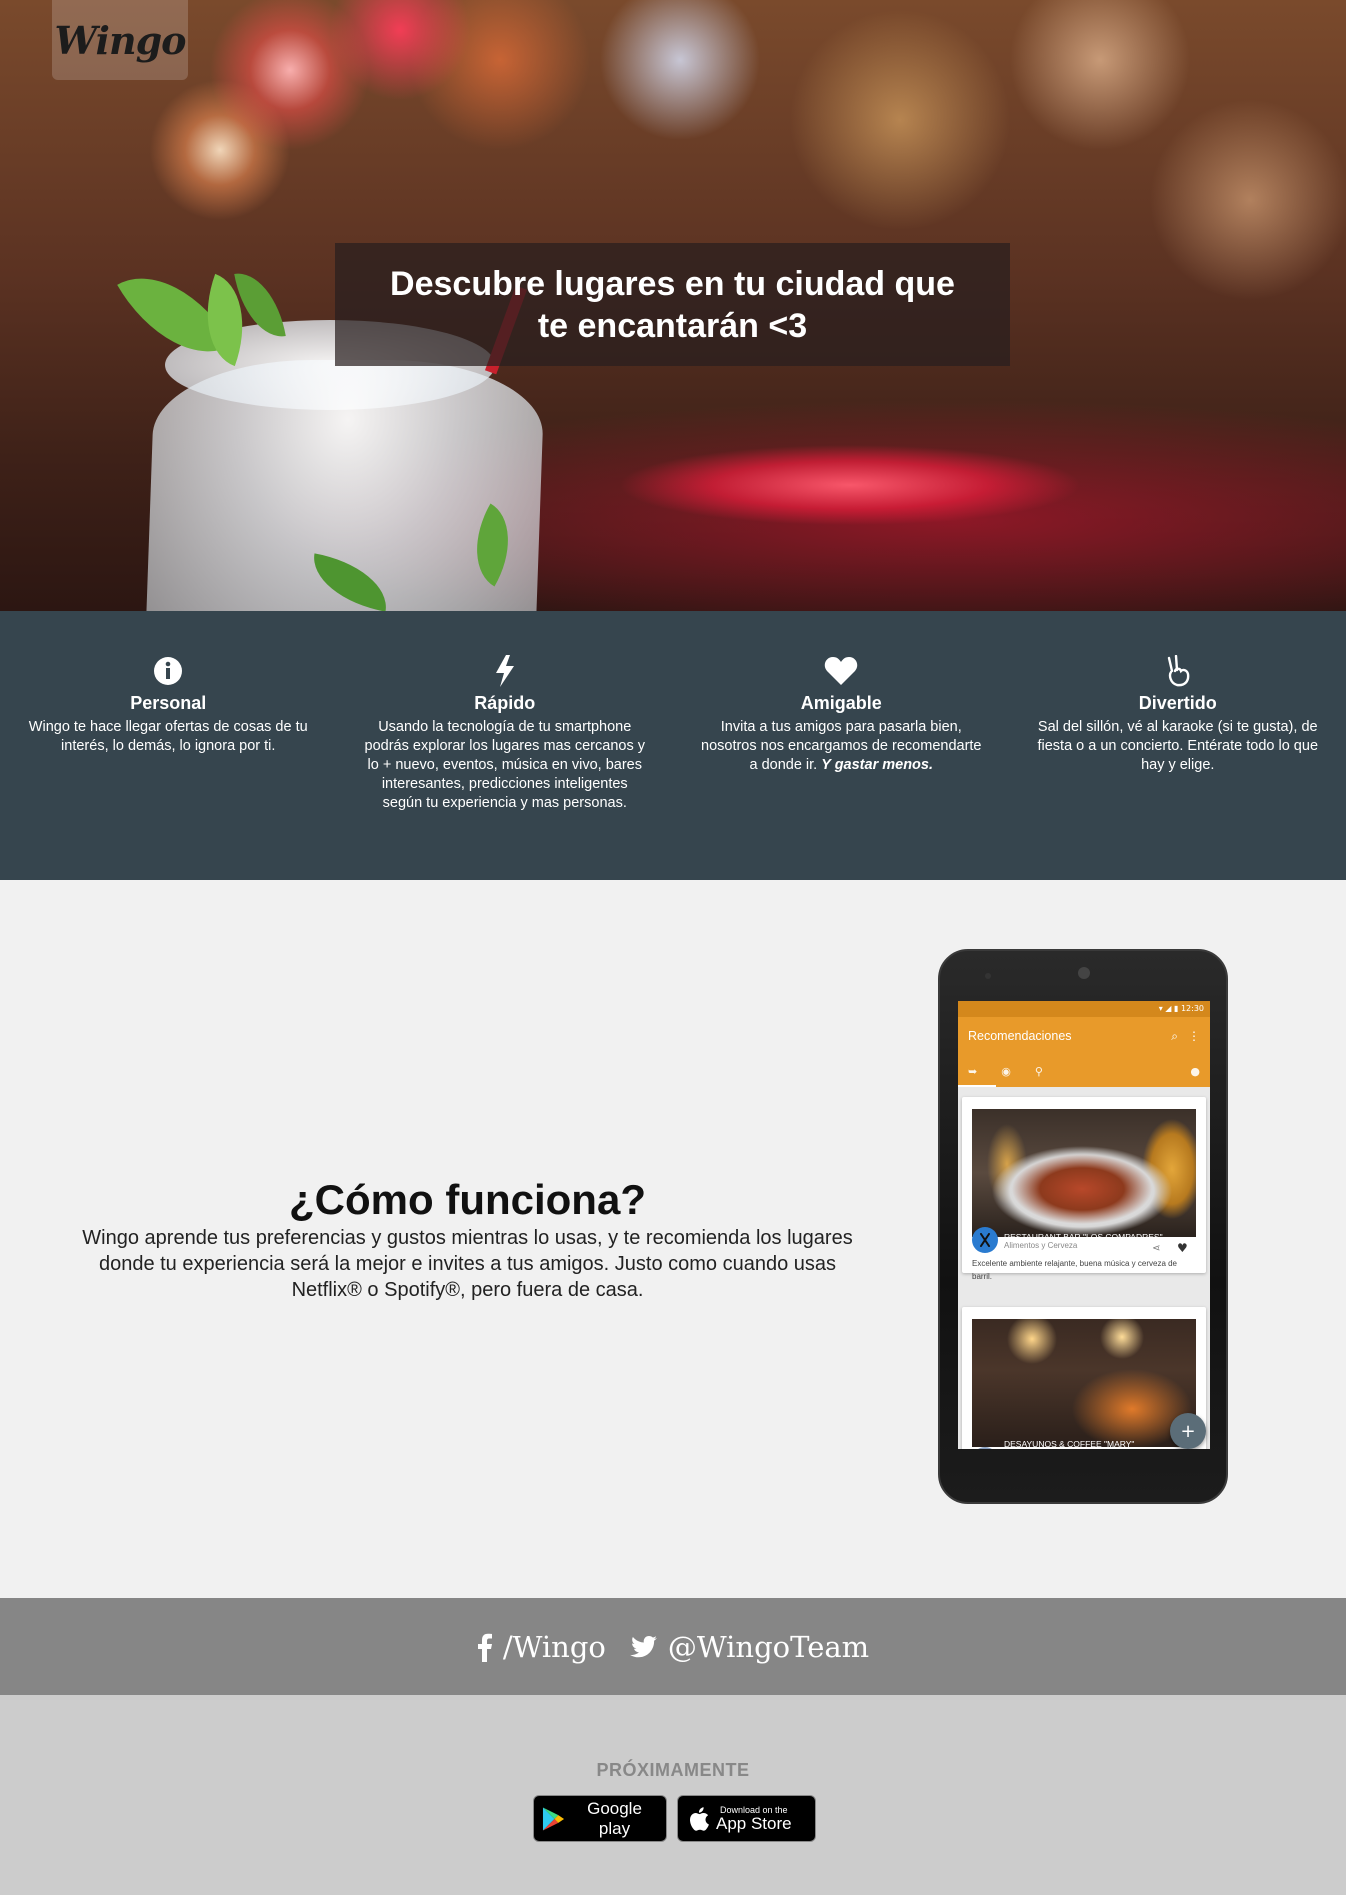  What do you see at coordinates (1174, 1036) in the screenshot?
I see `search-icon: ⌕` at bounding box center [1174, 1036].